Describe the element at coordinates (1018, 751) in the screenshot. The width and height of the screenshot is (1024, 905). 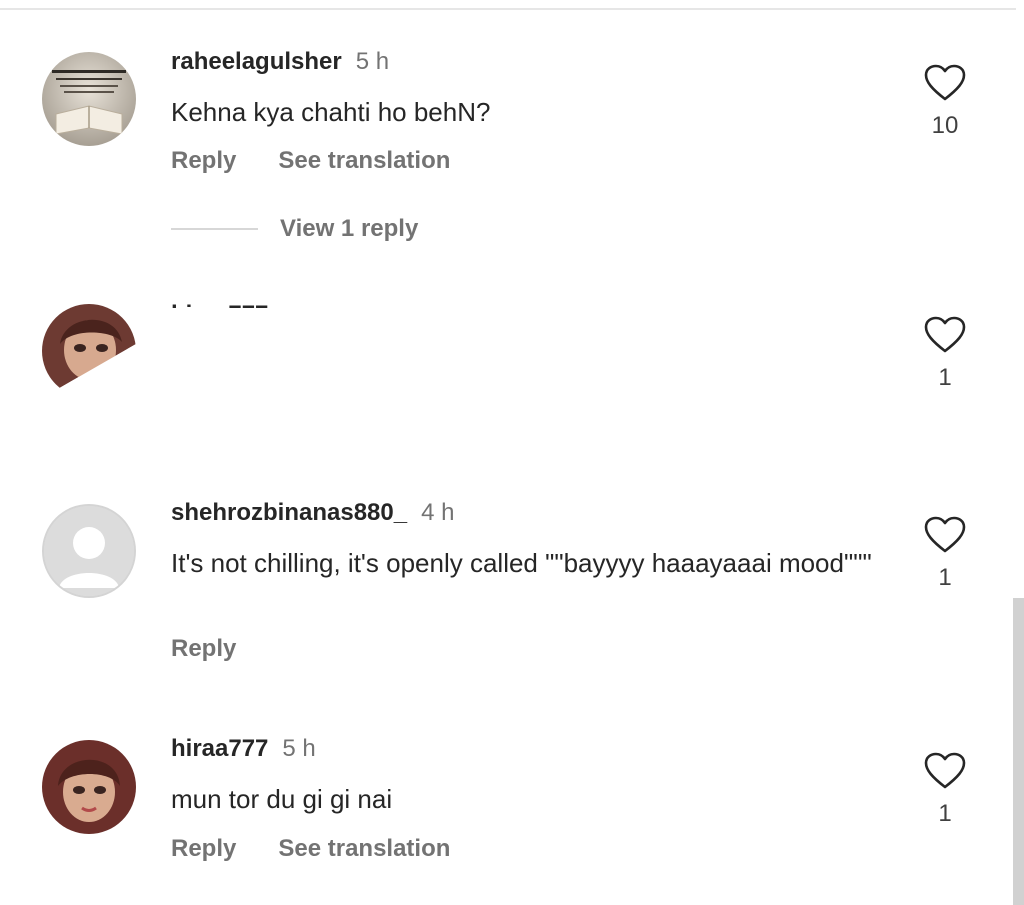
I see `scrollbar` at that location.